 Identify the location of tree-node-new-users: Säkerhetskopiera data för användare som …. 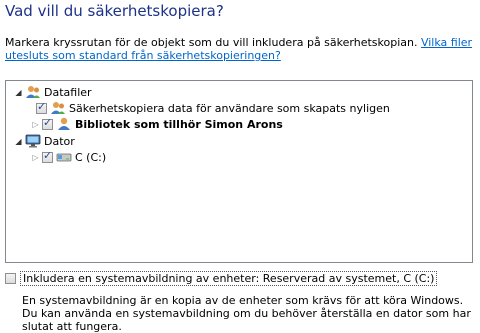
(213, 108).